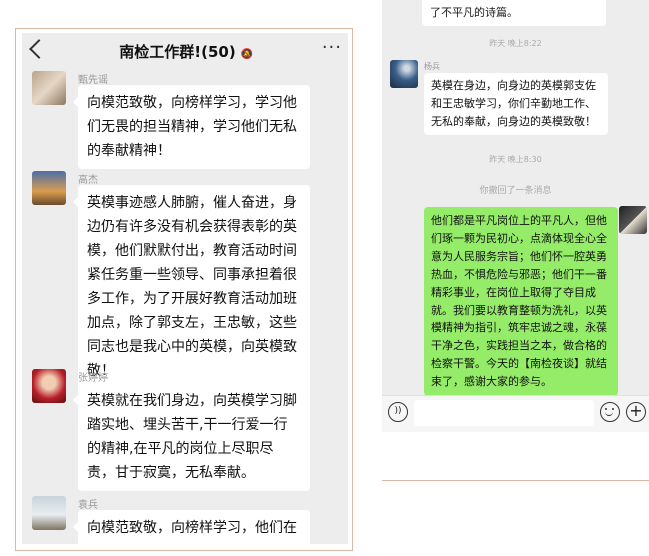  I want to click on message-input, so click(504, 413).